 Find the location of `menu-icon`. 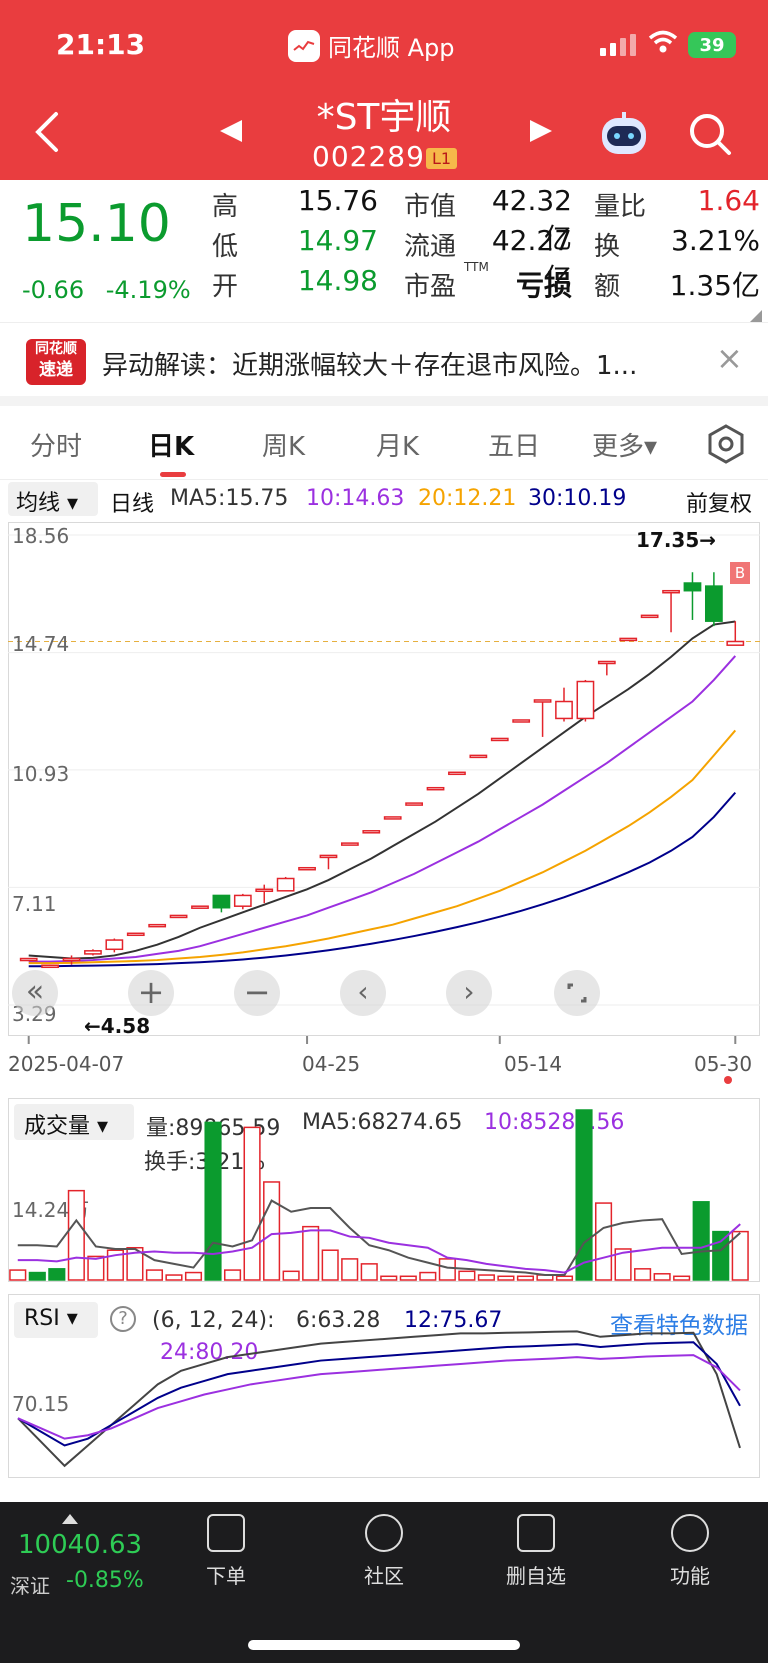

menu-icon is located at coordinates (690, 1533).